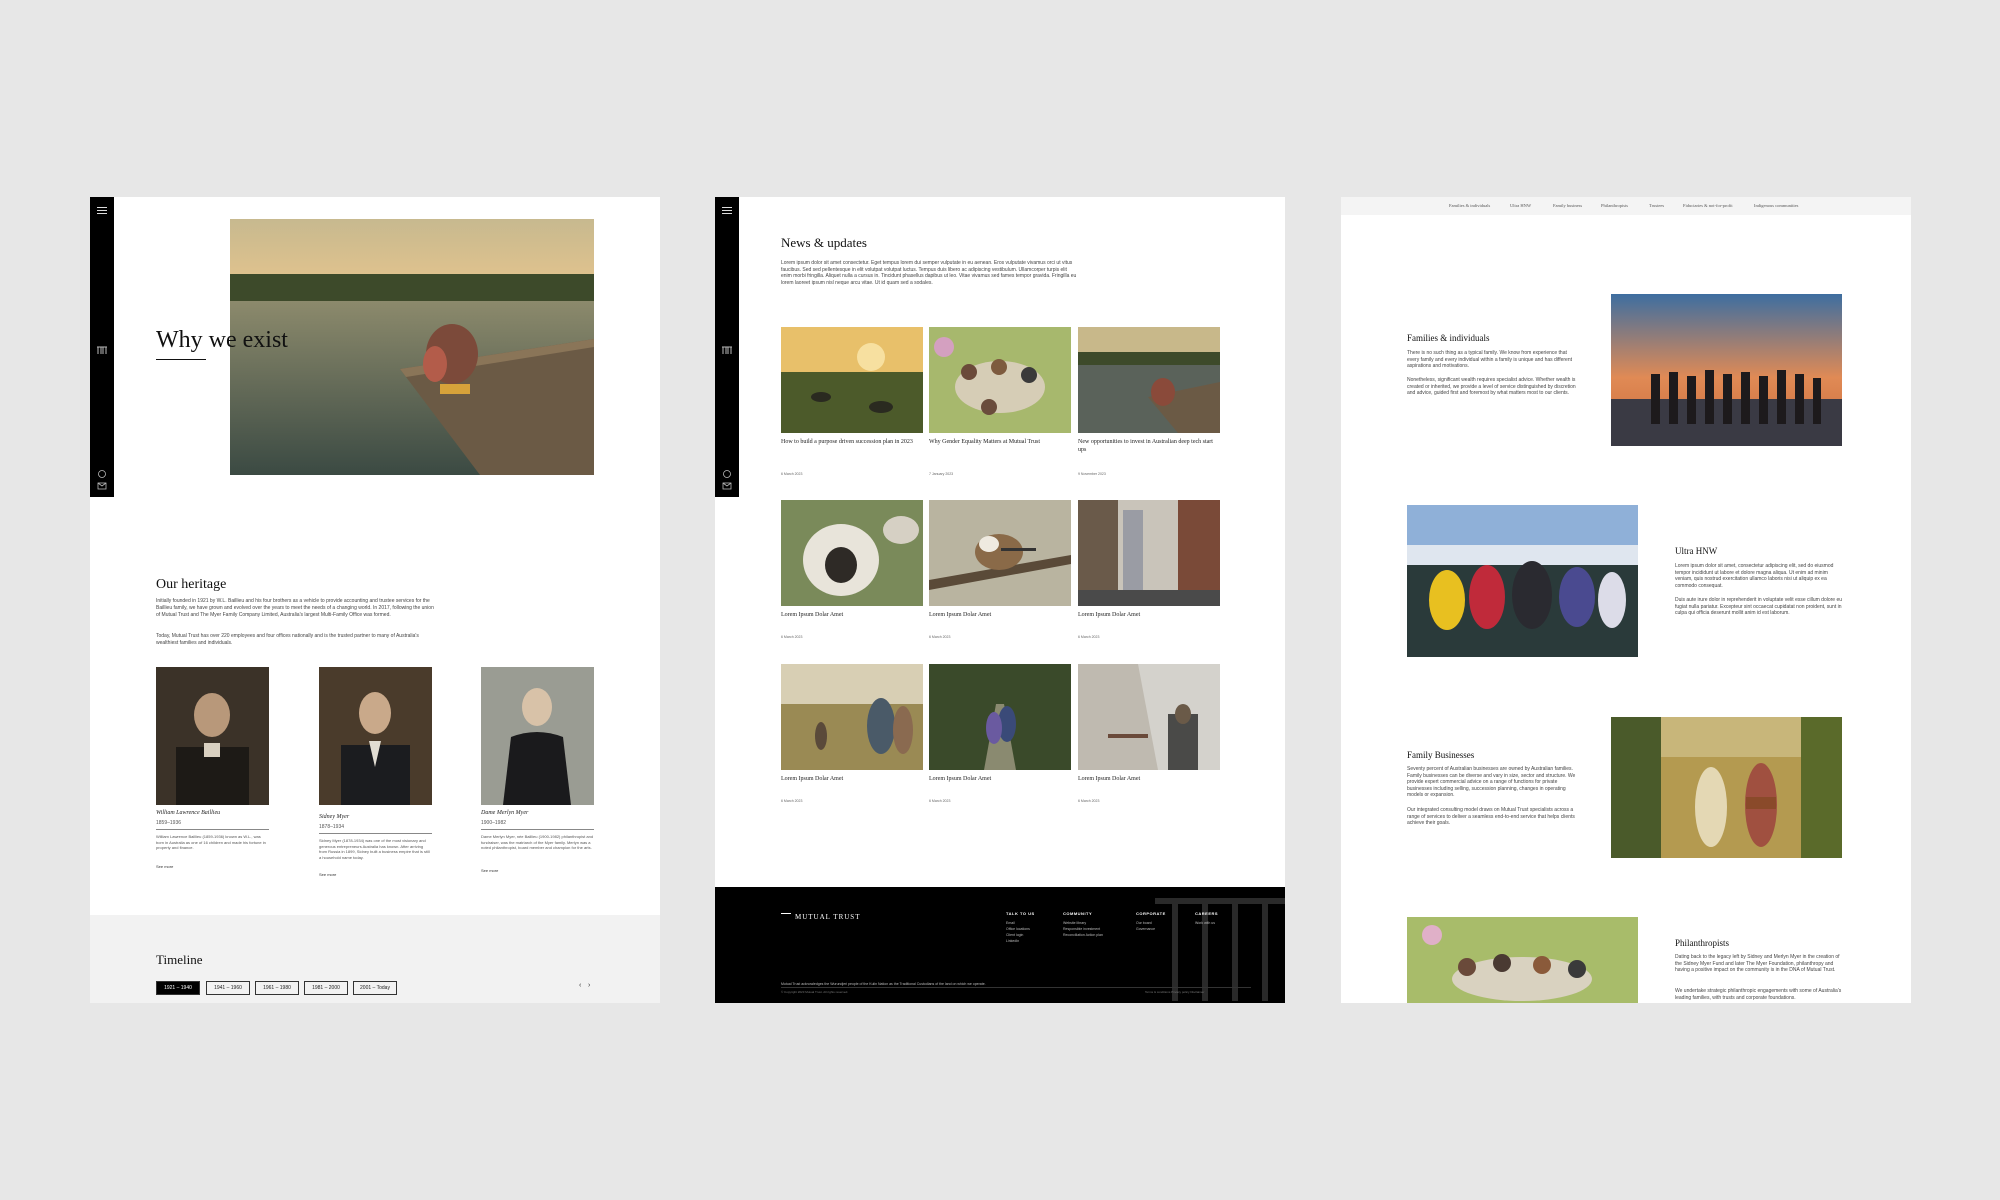 The height and width of the screenshot is (1200, 2000). I want to click on nav-item: Trustees, so click(1656, 205).